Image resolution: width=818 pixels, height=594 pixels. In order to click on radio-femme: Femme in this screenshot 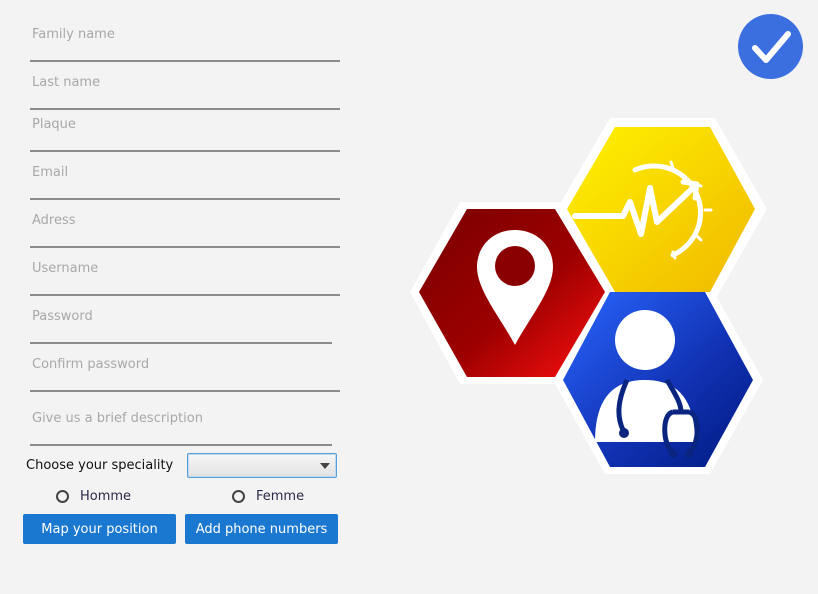, I will do `click(268, 496)`.